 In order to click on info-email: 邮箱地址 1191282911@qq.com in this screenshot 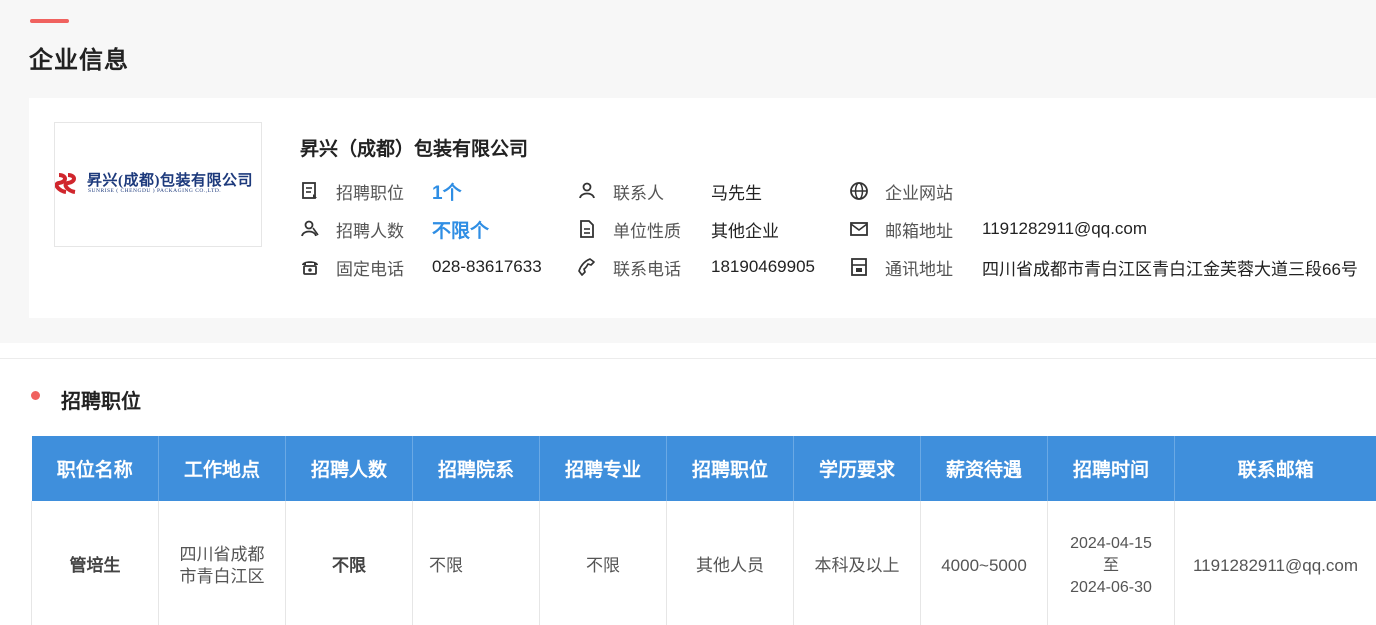, I will do `click(998, 229)`.